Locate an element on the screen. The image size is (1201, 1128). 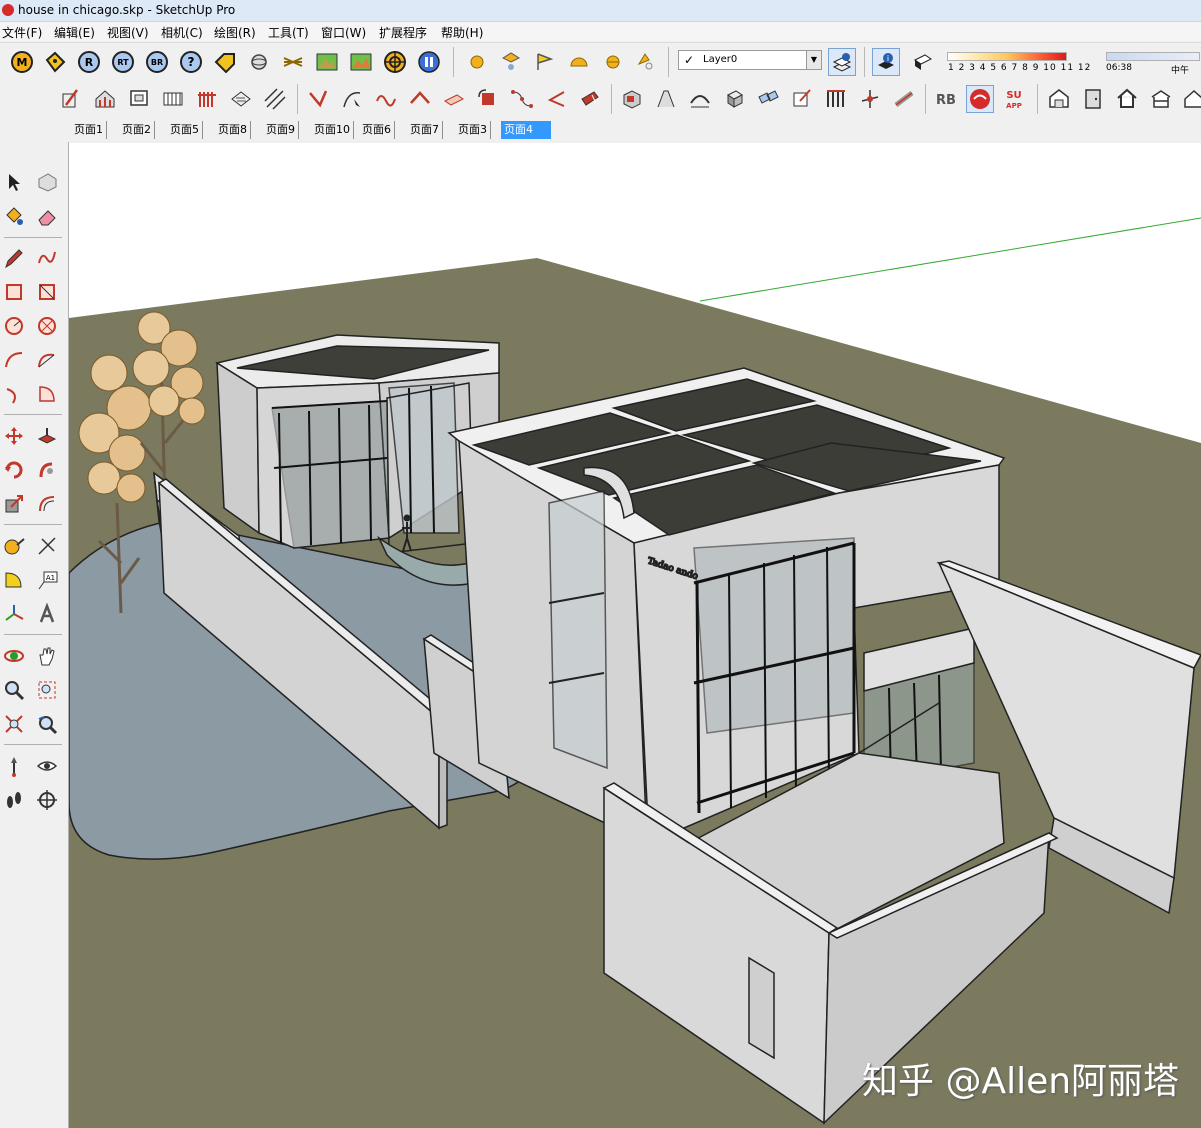
chevron-down-icon: ▼ is located at coordinates (813, 60).